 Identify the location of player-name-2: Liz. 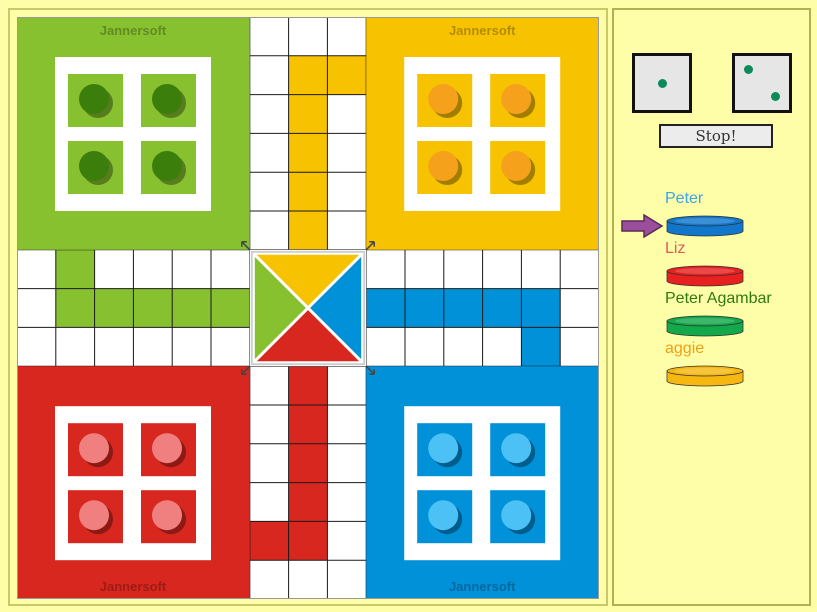
(675, 248).